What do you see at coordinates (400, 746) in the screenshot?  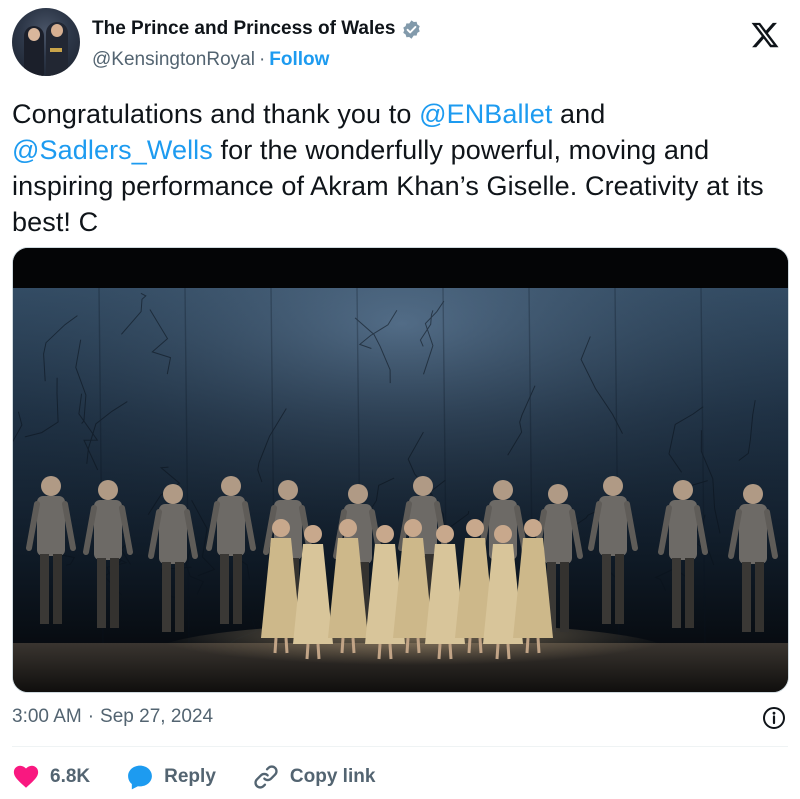 I see `divider` at bounding box center [400, 746].